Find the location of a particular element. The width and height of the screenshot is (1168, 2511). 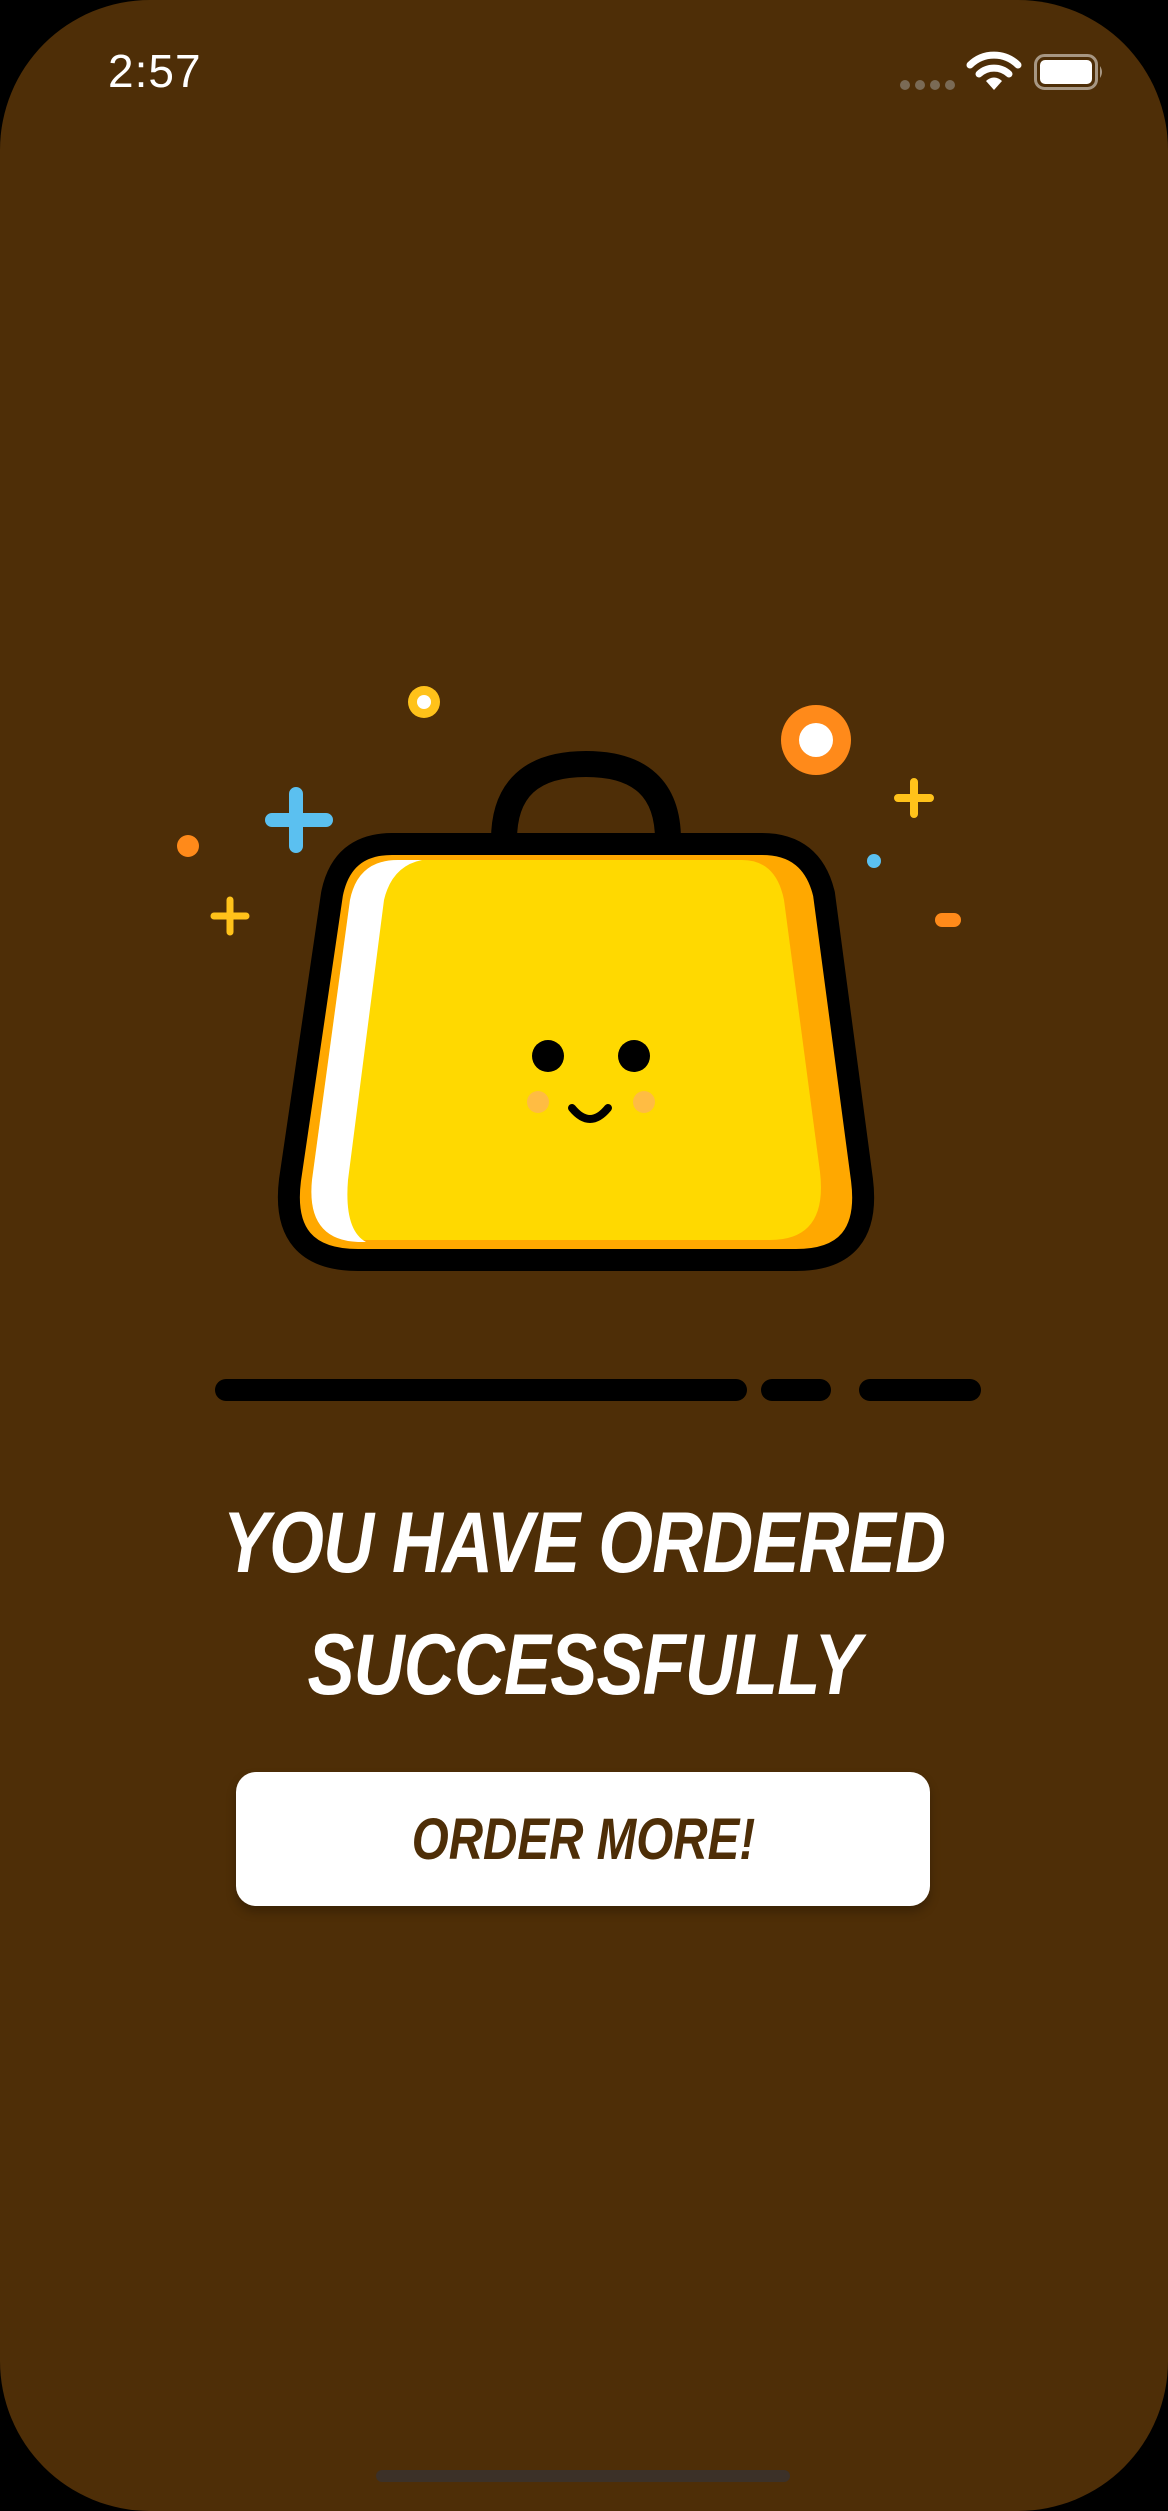

order-more-button-label: ORDER MORE! is located at coordinates (583, 1839).